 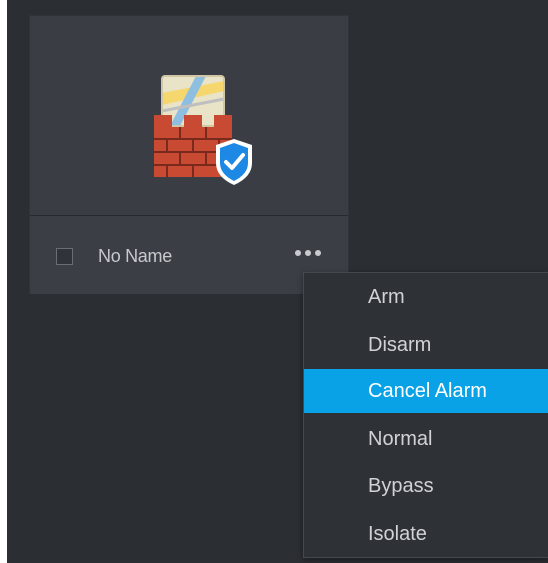 What do you see at coordinates (426, 297) in the screenshot?
I see `menu-item-arm: Arm` at bounding box center [426, 297].